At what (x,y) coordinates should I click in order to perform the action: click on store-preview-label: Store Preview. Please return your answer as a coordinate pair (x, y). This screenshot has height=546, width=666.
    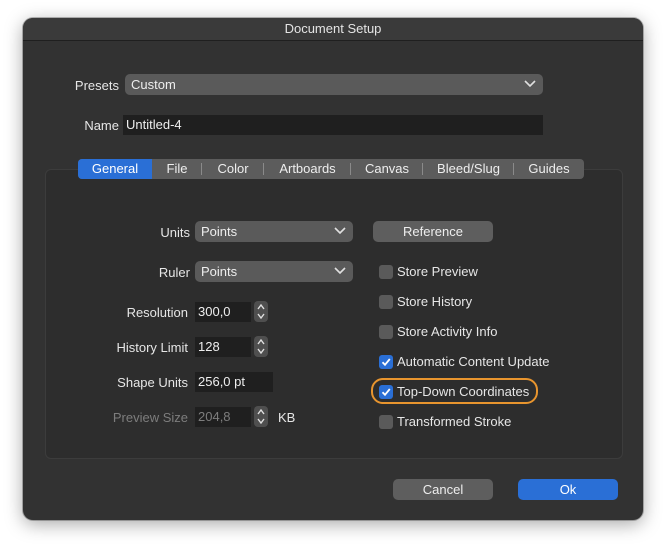
    Looking at the image, I should click on (437, 271).